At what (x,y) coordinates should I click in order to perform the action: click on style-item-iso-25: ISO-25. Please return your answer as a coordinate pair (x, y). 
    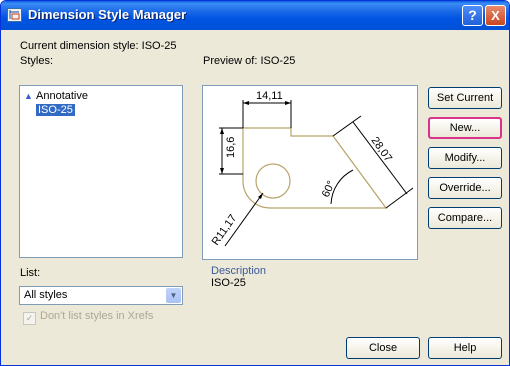
    Looking at the image, I should click on (49, 110).